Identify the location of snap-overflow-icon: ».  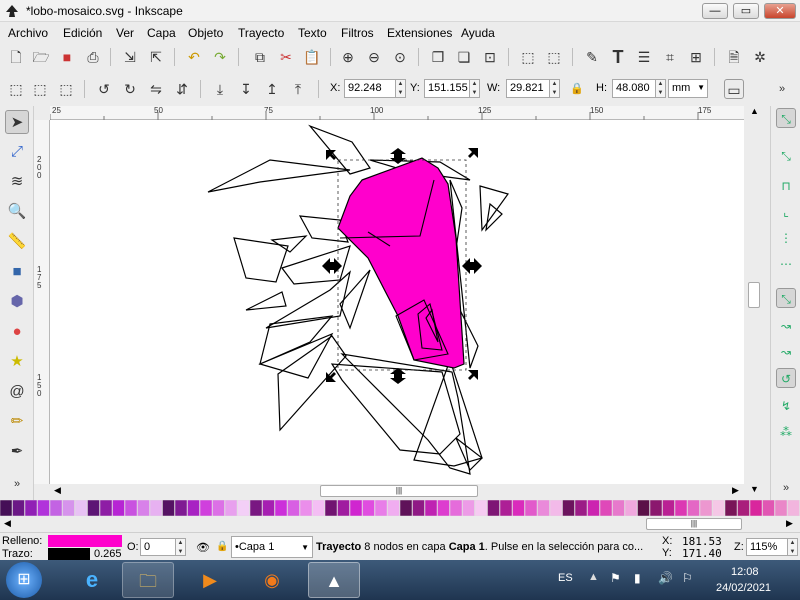
(786, 488).